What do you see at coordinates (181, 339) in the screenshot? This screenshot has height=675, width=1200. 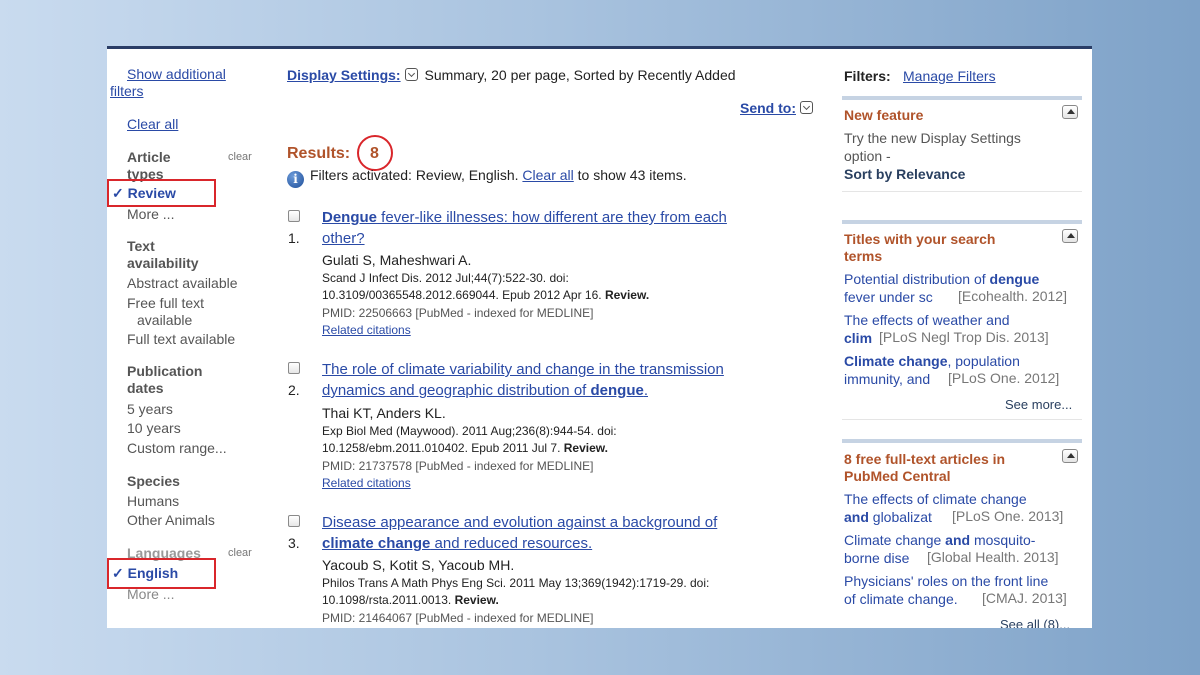 I see `filter-full-text-available: Full text available` at bounding box center [181, 339].